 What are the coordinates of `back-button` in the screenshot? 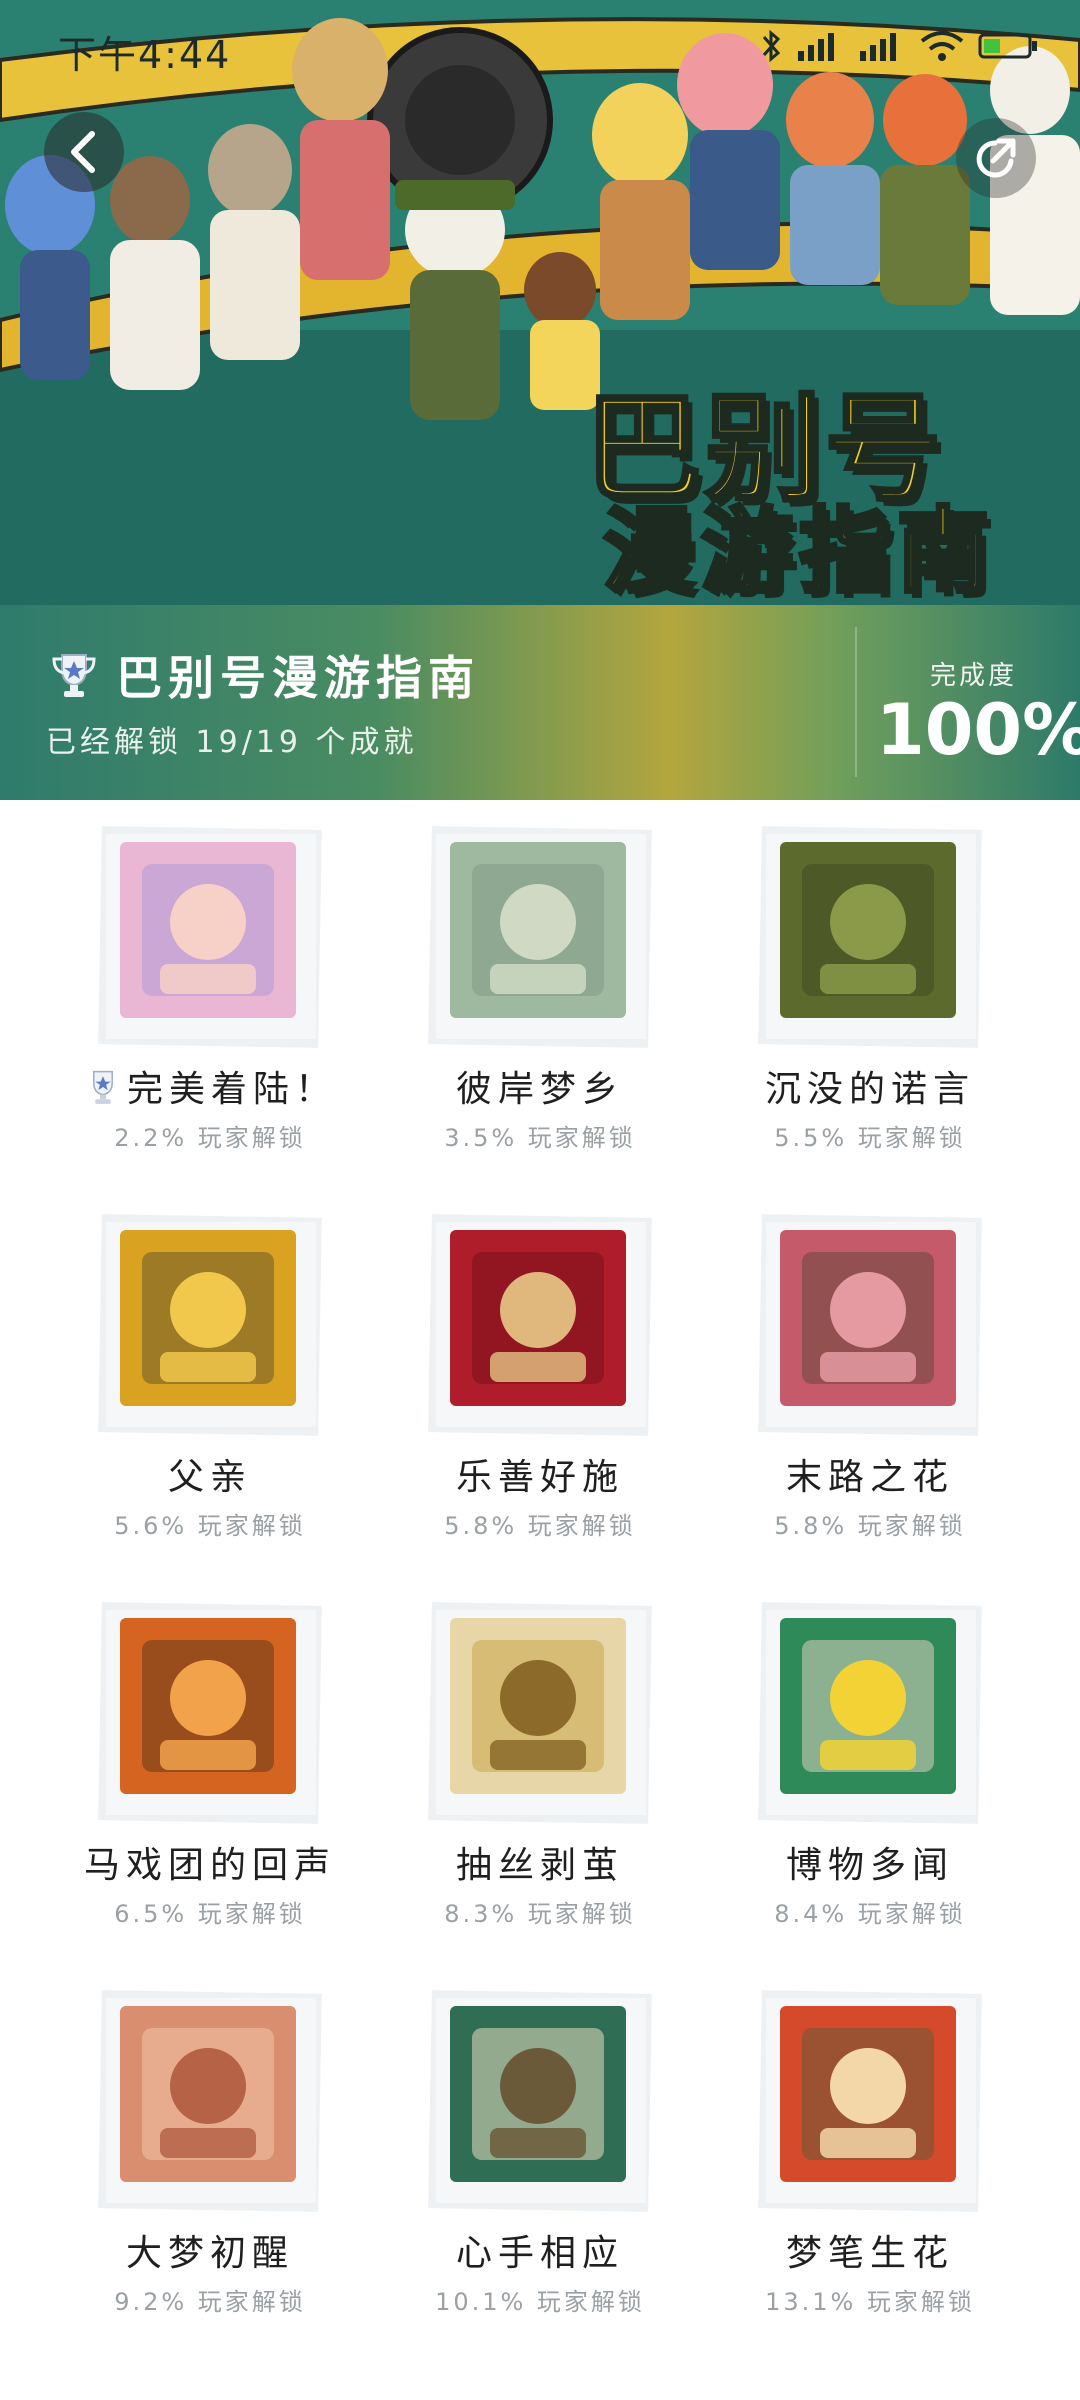 It's located at (84, 152).